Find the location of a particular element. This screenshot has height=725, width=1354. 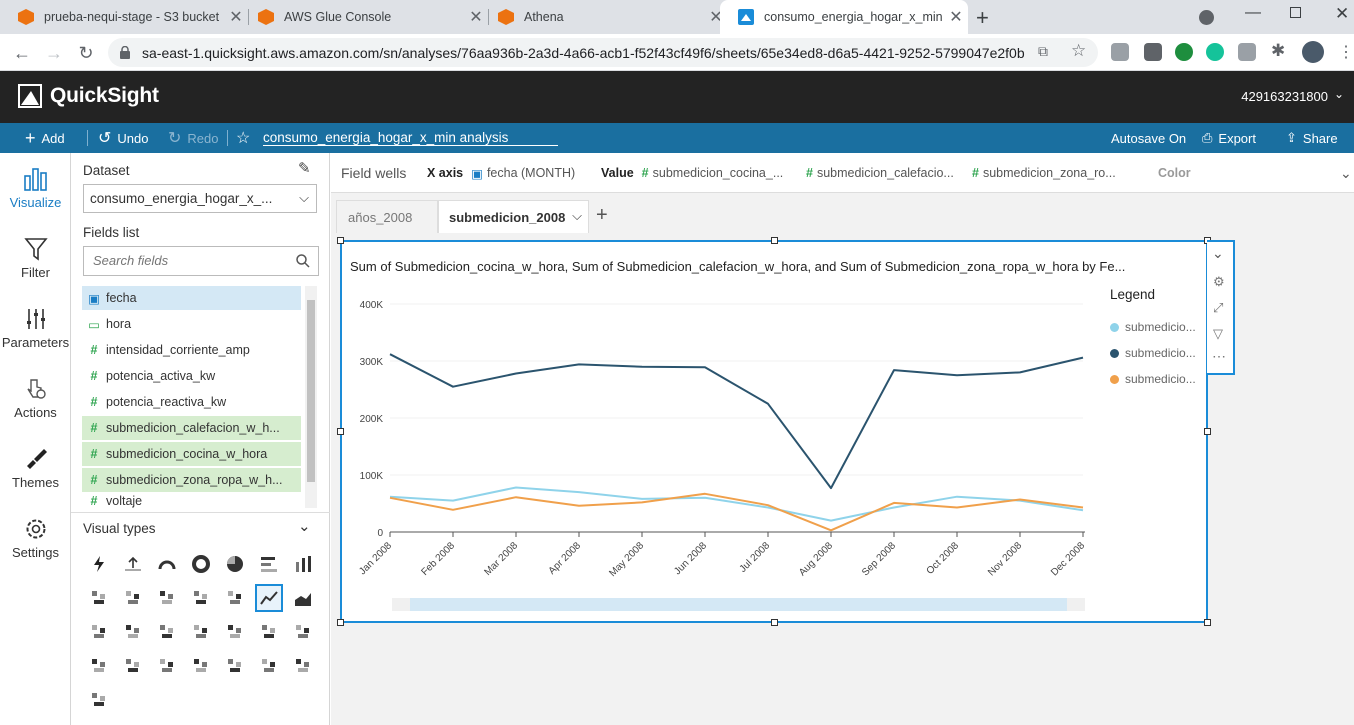

gear-icon: ⚙ is located at coordinates (1219, 282).